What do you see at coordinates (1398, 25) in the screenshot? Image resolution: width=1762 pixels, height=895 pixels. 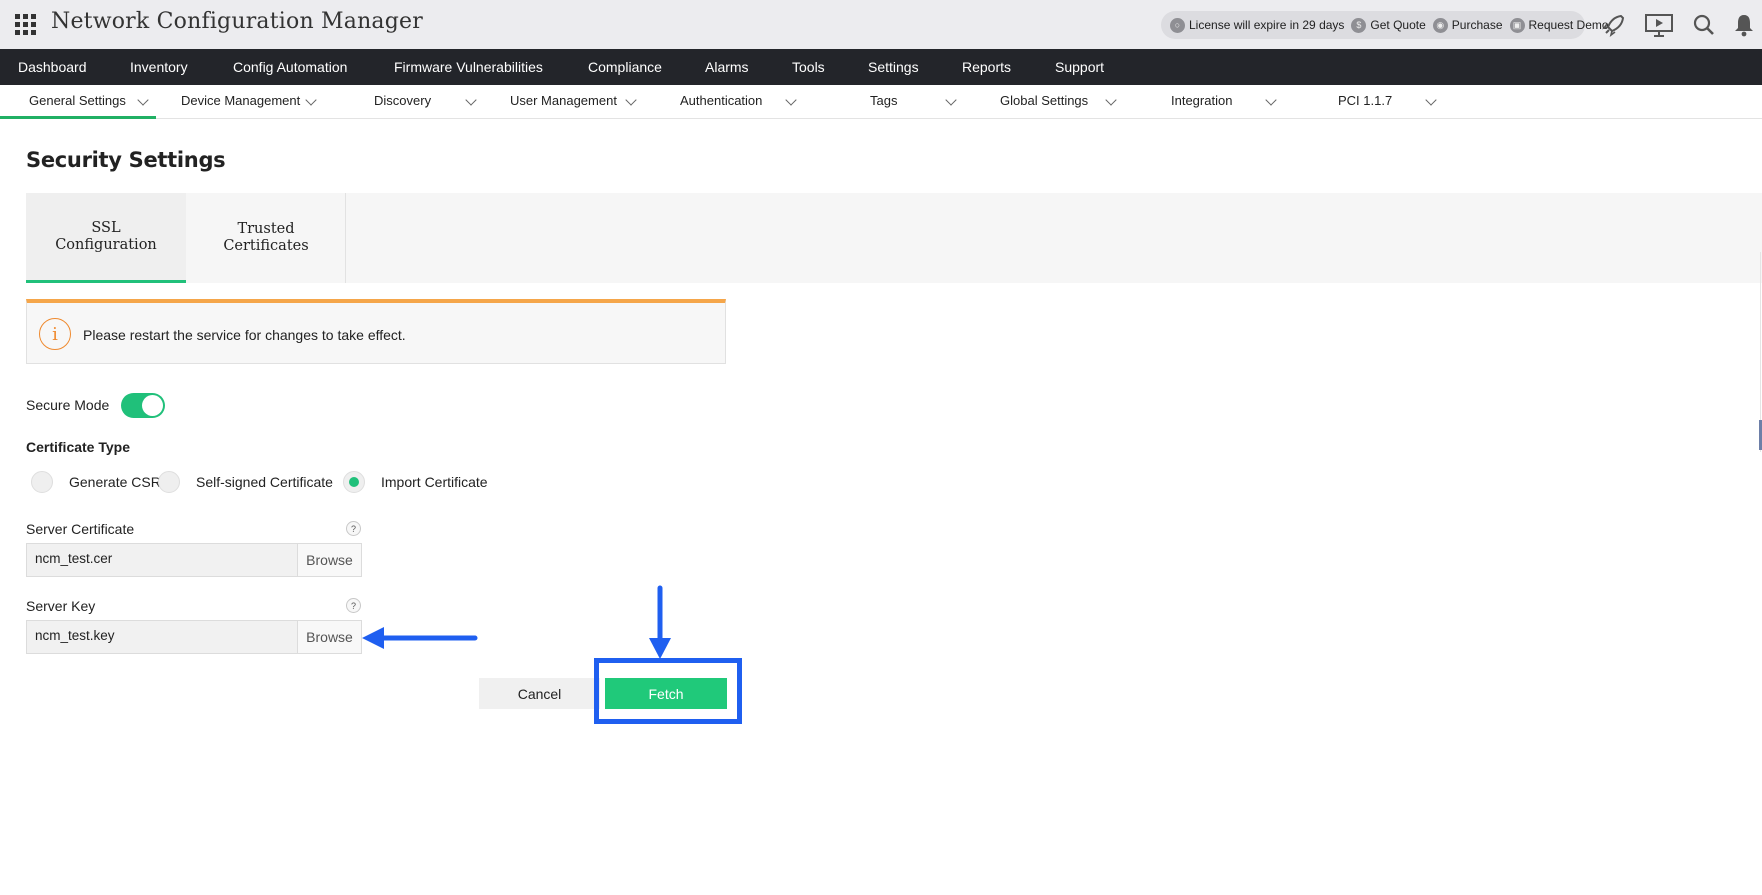 I see `get-quote-label: Get Quote` at bounding box center [1398, 25].